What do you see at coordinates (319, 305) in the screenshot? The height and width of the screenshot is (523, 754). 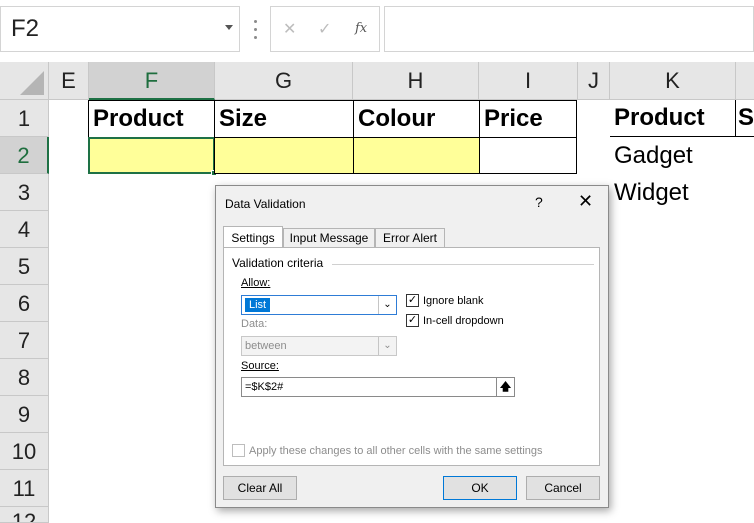 I see `allow-select: List ⌄` at bounding box center [319, 305].